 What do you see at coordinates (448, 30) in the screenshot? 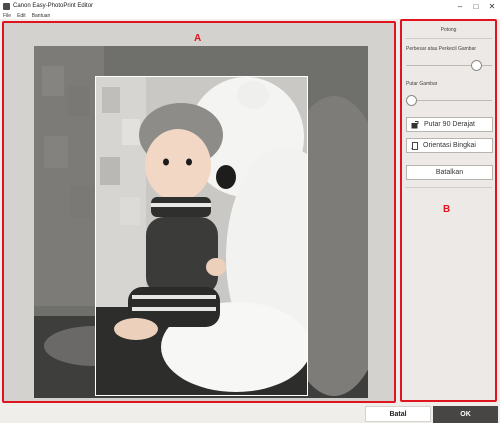
I see `panel-title: Potong` at bounding box center [448, 30].